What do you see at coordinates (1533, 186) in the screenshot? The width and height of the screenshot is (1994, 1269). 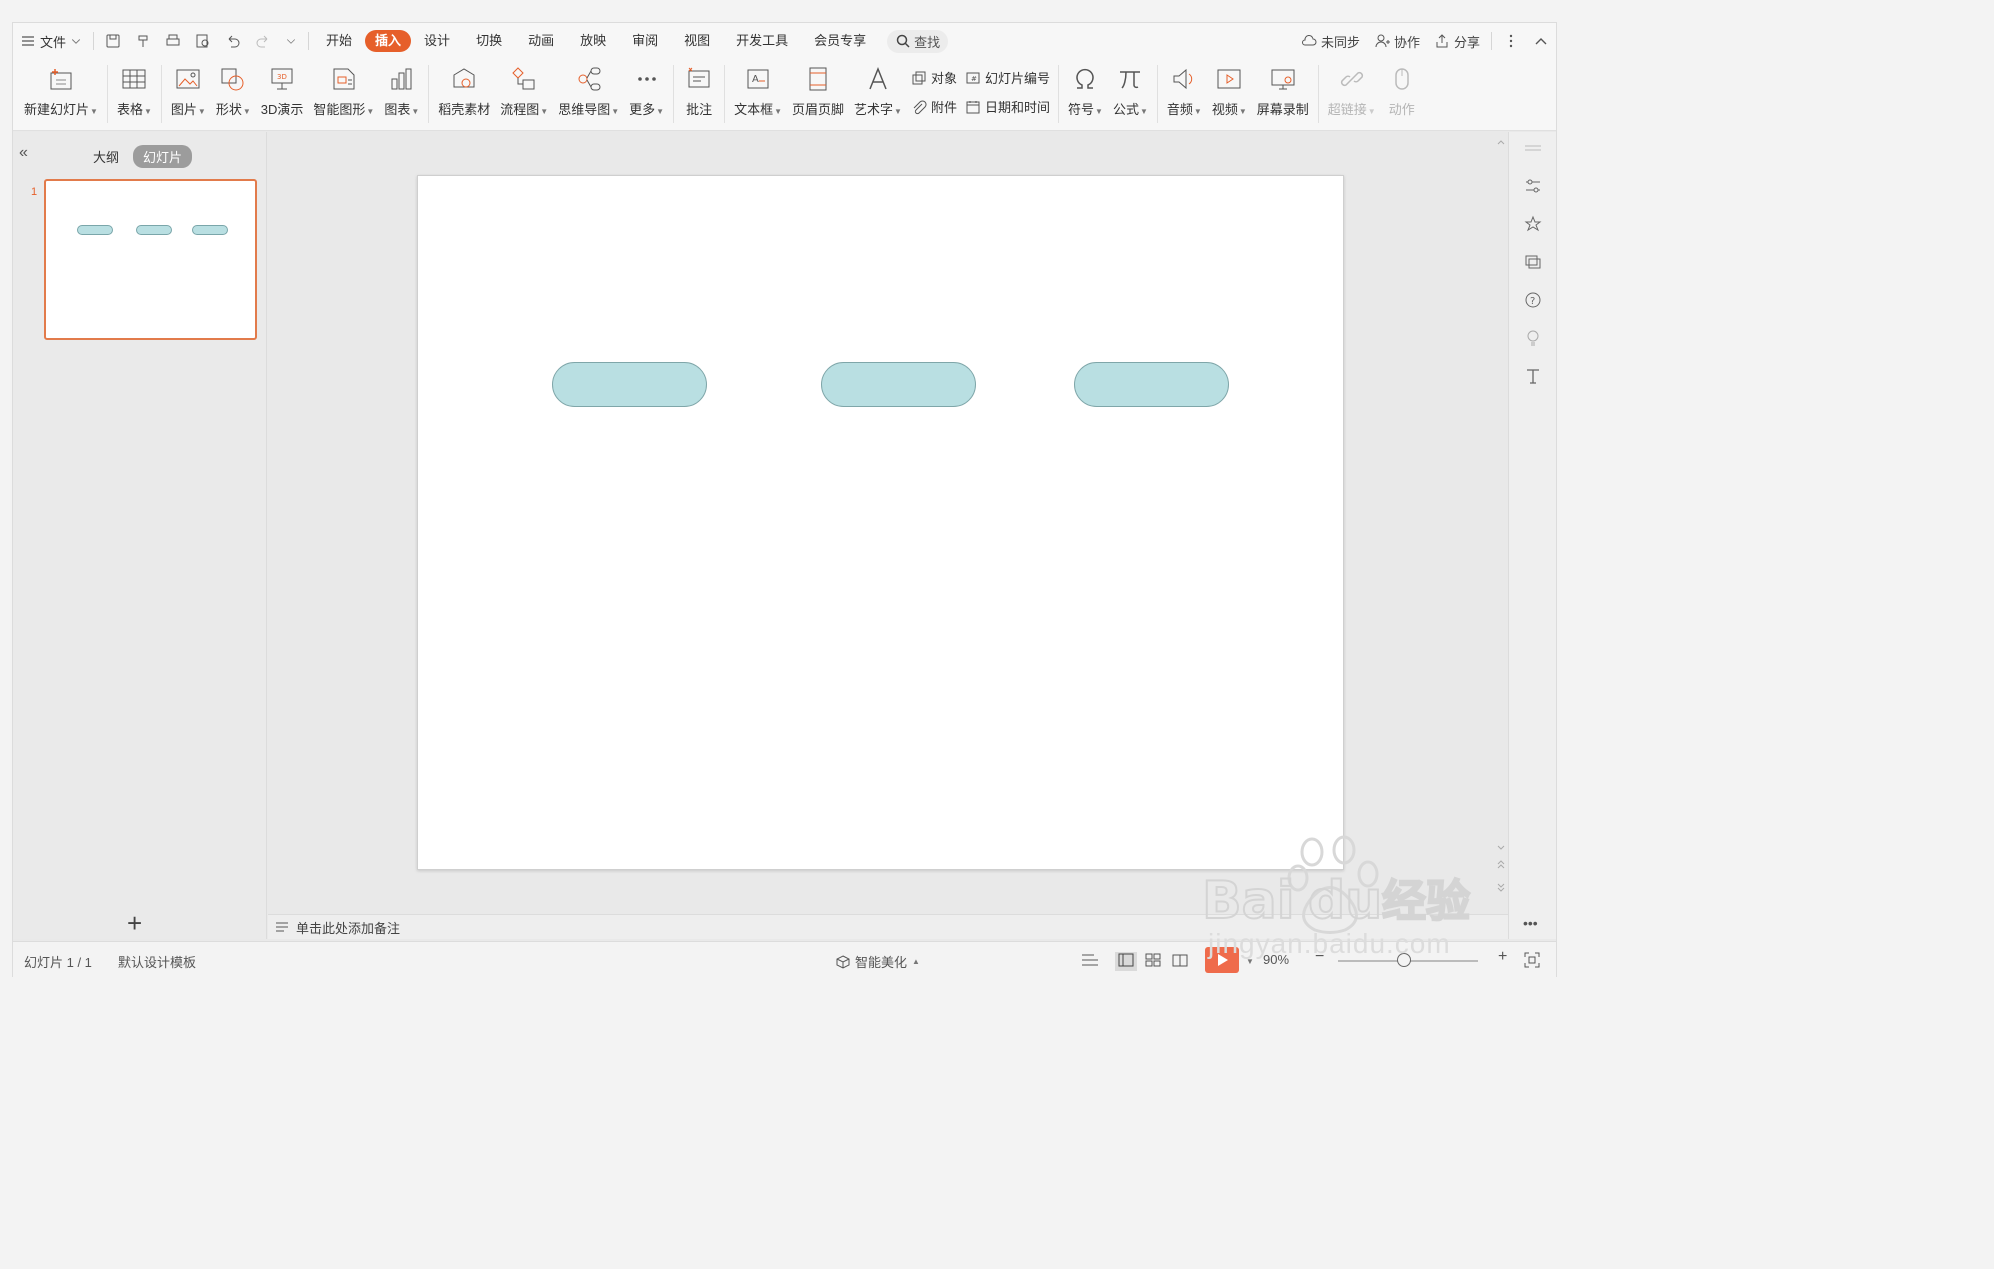 I see `settings-sliders-icon` at bounding box center [1533, 186].